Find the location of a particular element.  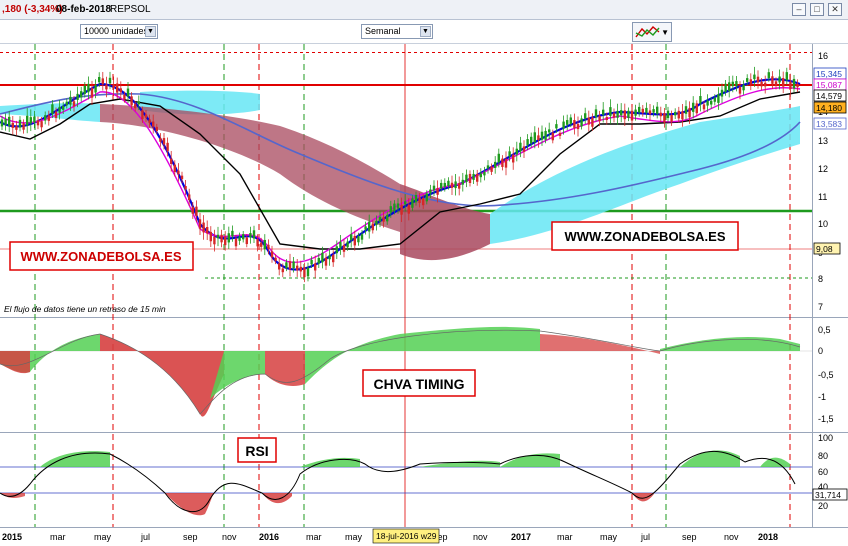

price-change: ,180 (-3,34%) is located at coordinates (32, 9).